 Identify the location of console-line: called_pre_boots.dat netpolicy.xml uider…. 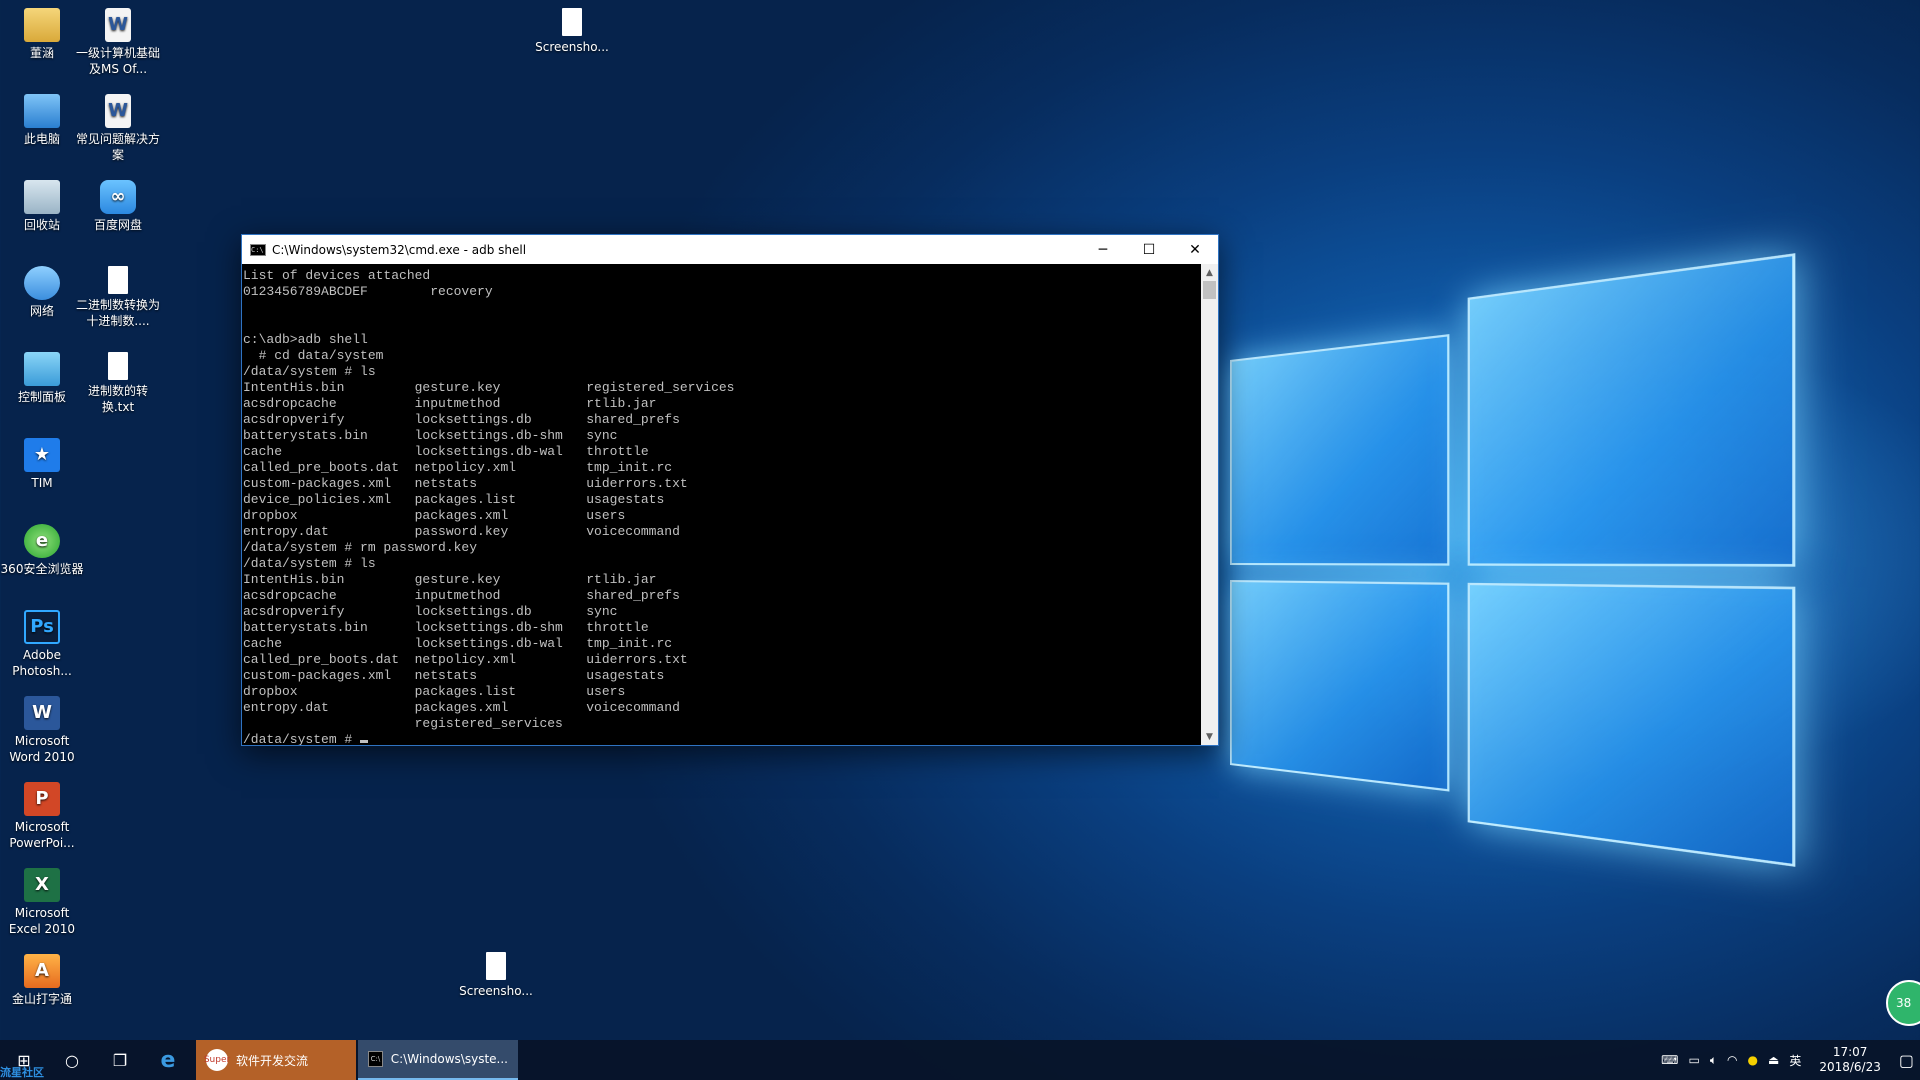
(722, 660).